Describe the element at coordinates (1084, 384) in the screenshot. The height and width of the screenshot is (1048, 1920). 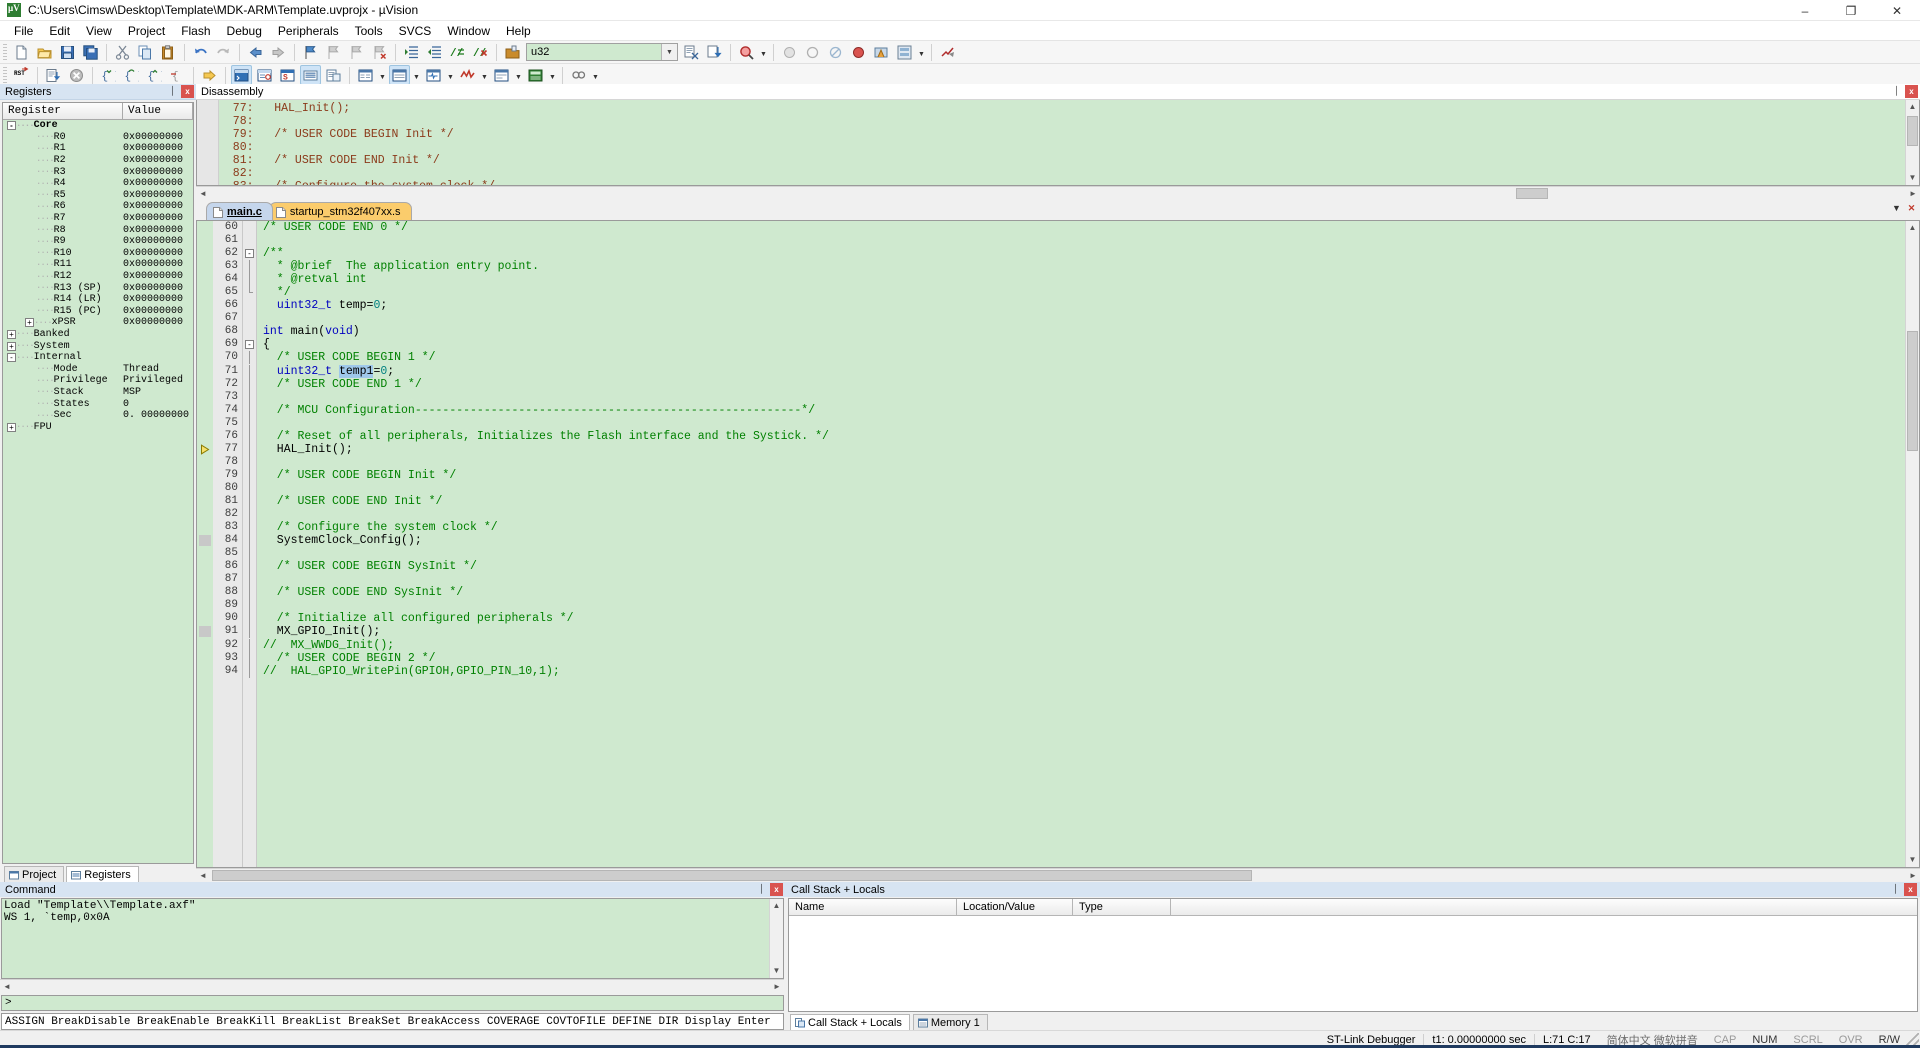
I see `editor-code-line: /* USER CODE END 1 */` at that location.